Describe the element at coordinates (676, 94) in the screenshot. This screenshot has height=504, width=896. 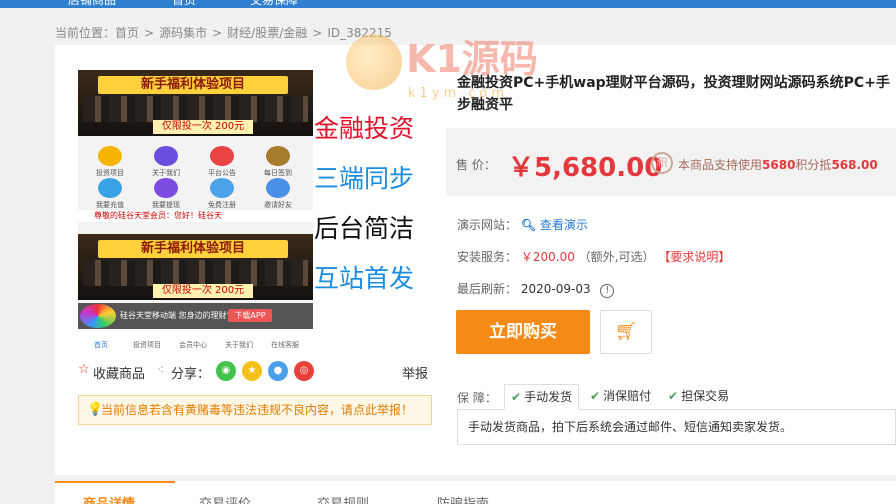
I see `product-title: 金融投资PC+手机wap理财平台源码，投资理财网站源码系统PC+手 步融资平` at that location.